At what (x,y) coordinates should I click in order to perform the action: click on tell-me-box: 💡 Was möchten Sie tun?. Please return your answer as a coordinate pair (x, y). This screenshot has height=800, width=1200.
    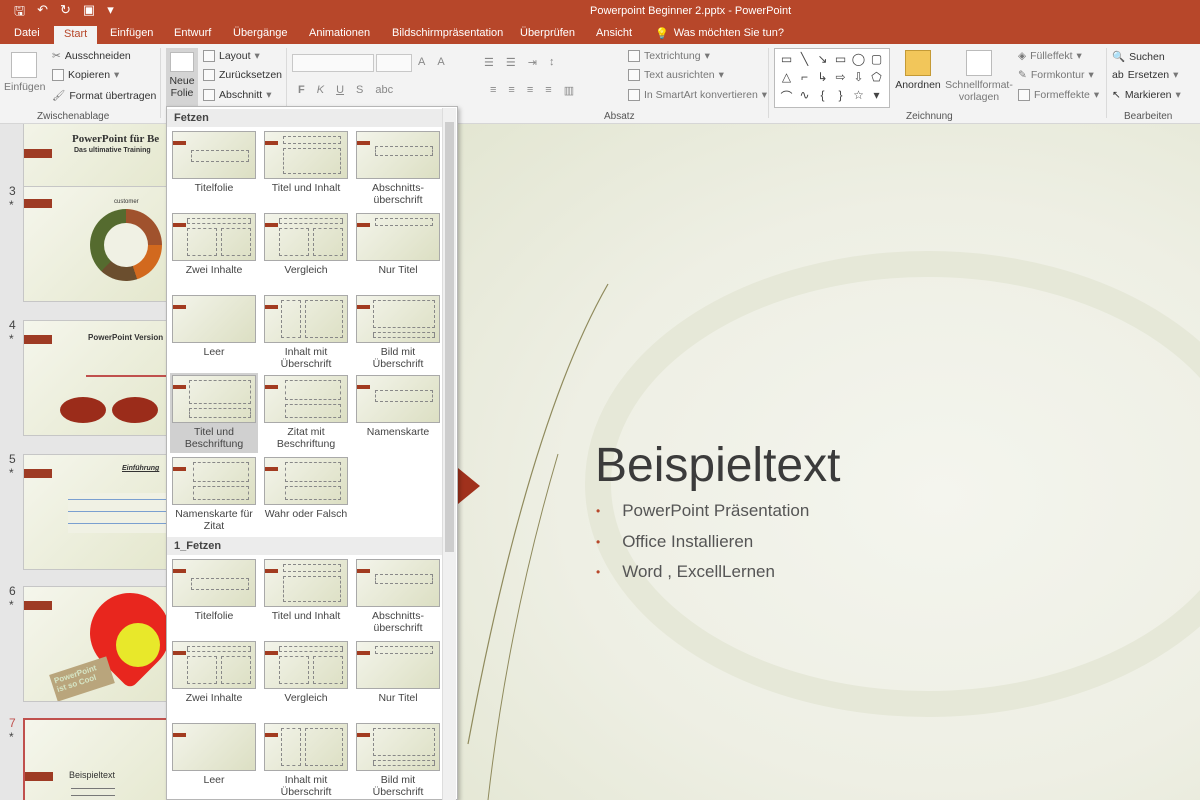
    Looking at the image, I should click on (719, 33).